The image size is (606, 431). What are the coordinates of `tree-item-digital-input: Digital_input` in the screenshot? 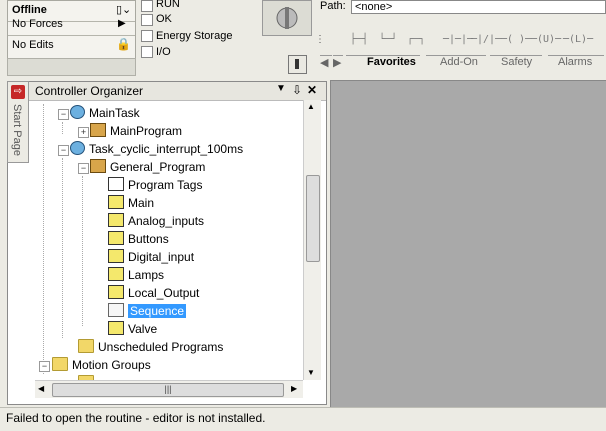 It's located at (151, 257).